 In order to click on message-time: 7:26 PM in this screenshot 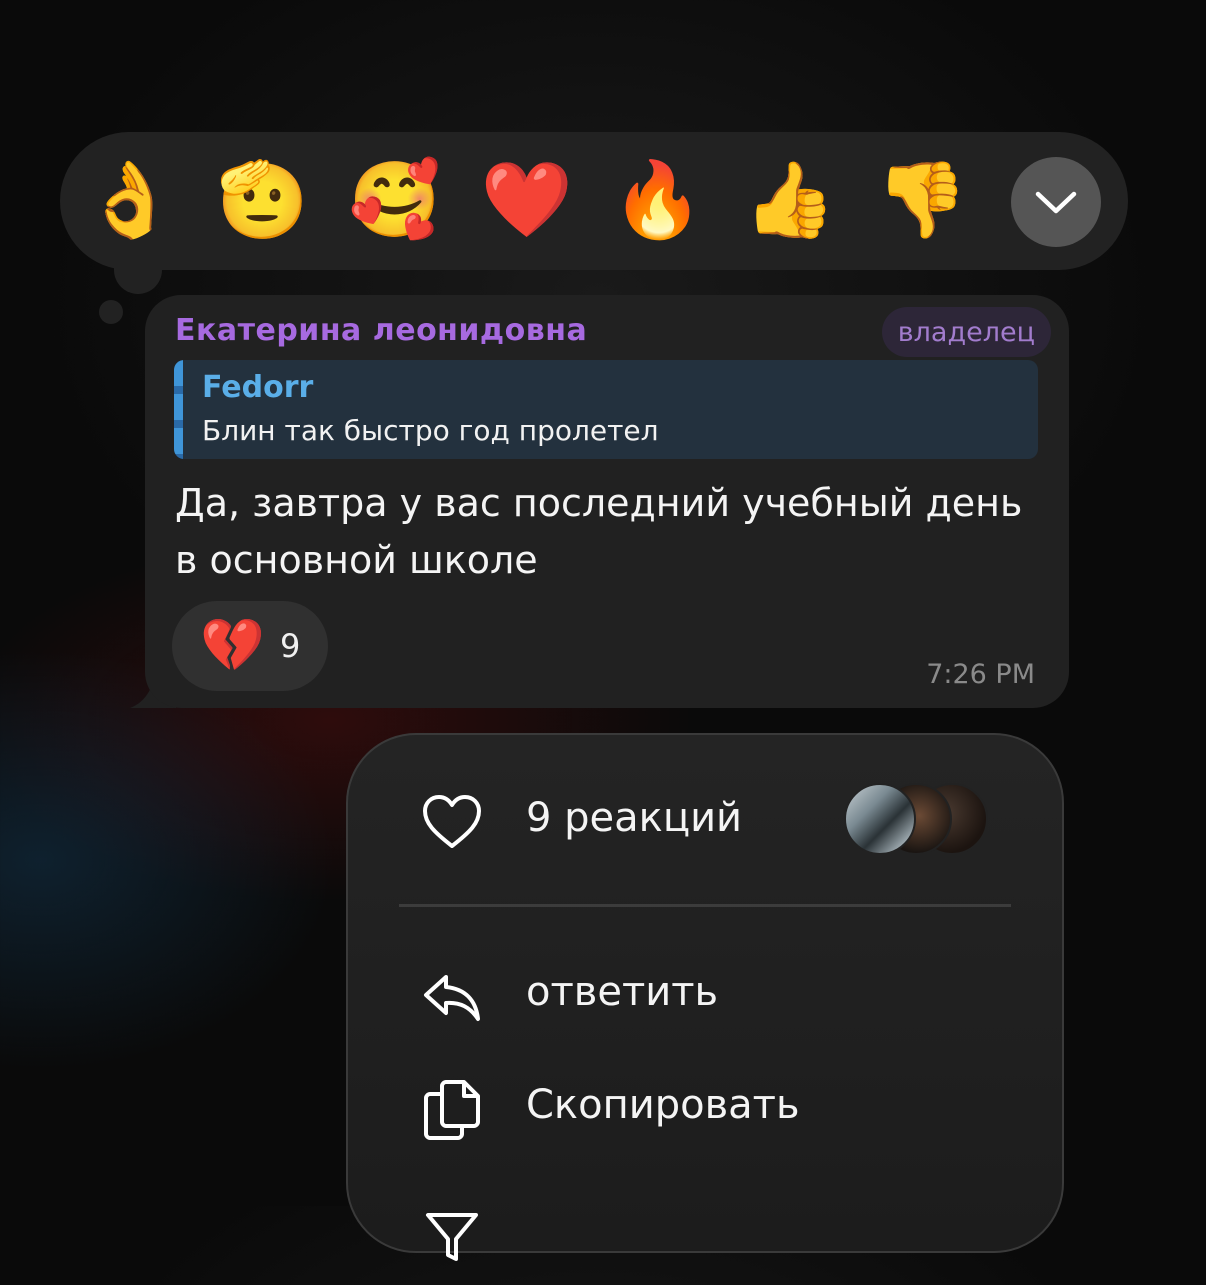, I will do `click(980, 674)`.